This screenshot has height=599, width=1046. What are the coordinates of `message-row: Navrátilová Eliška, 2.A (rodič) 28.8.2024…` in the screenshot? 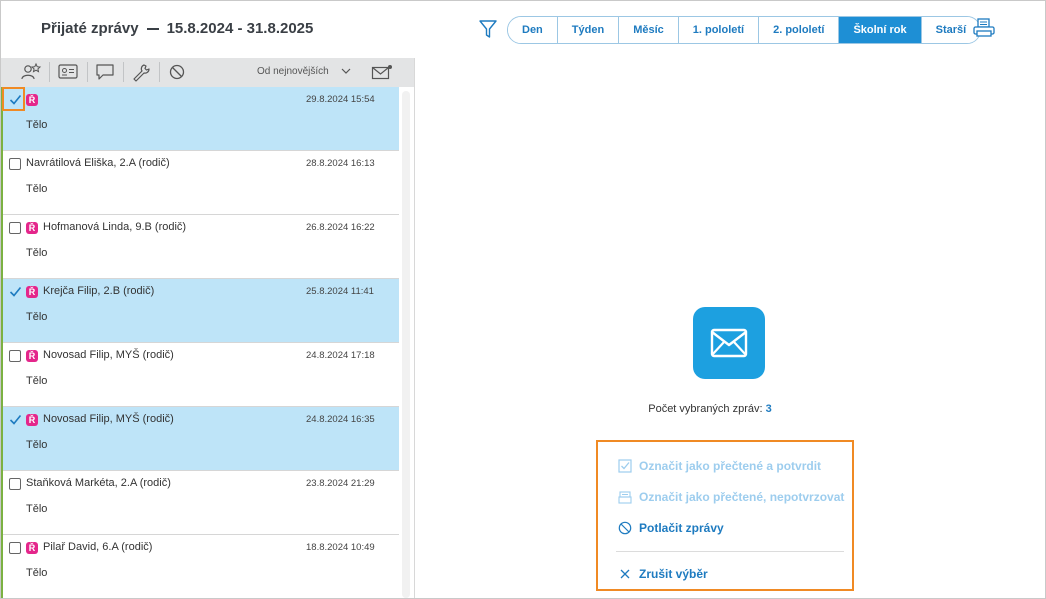 It's located at (201, 183).